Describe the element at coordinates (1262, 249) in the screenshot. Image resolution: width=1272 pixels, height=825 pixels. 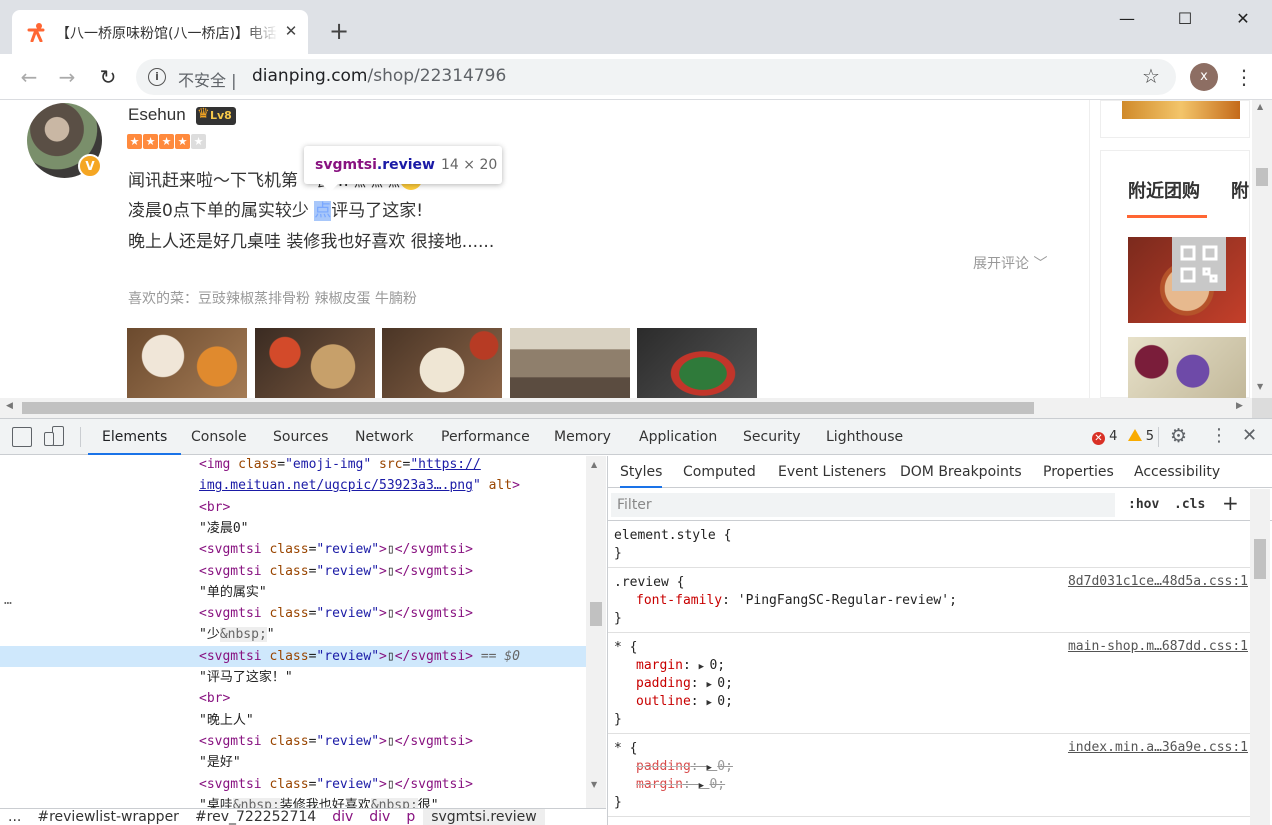
I see `page-vertical-scrollbar: ▲ ▼` at that location.